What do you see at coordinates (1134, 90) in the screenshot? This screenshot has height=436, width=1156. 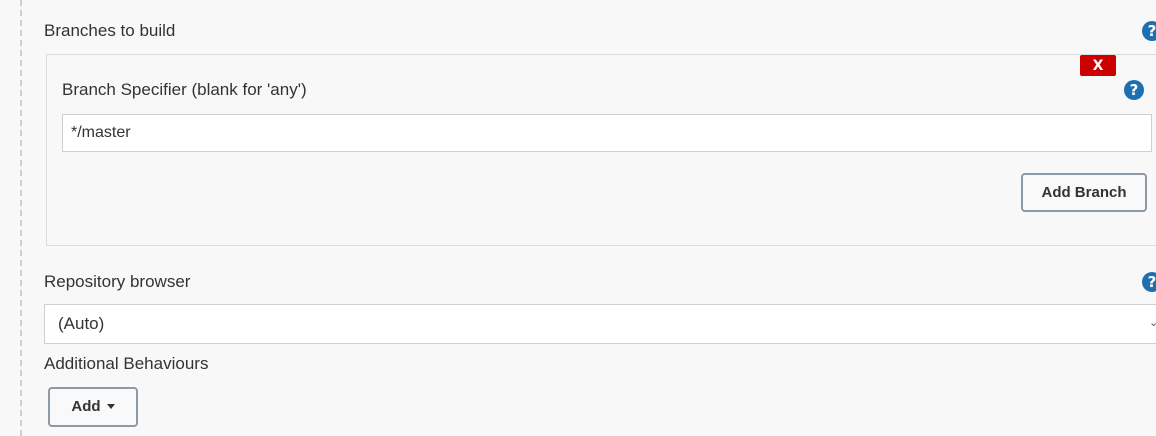 I see `branch-specifier-help-icon: ?` at bounding box center [1134, 90].